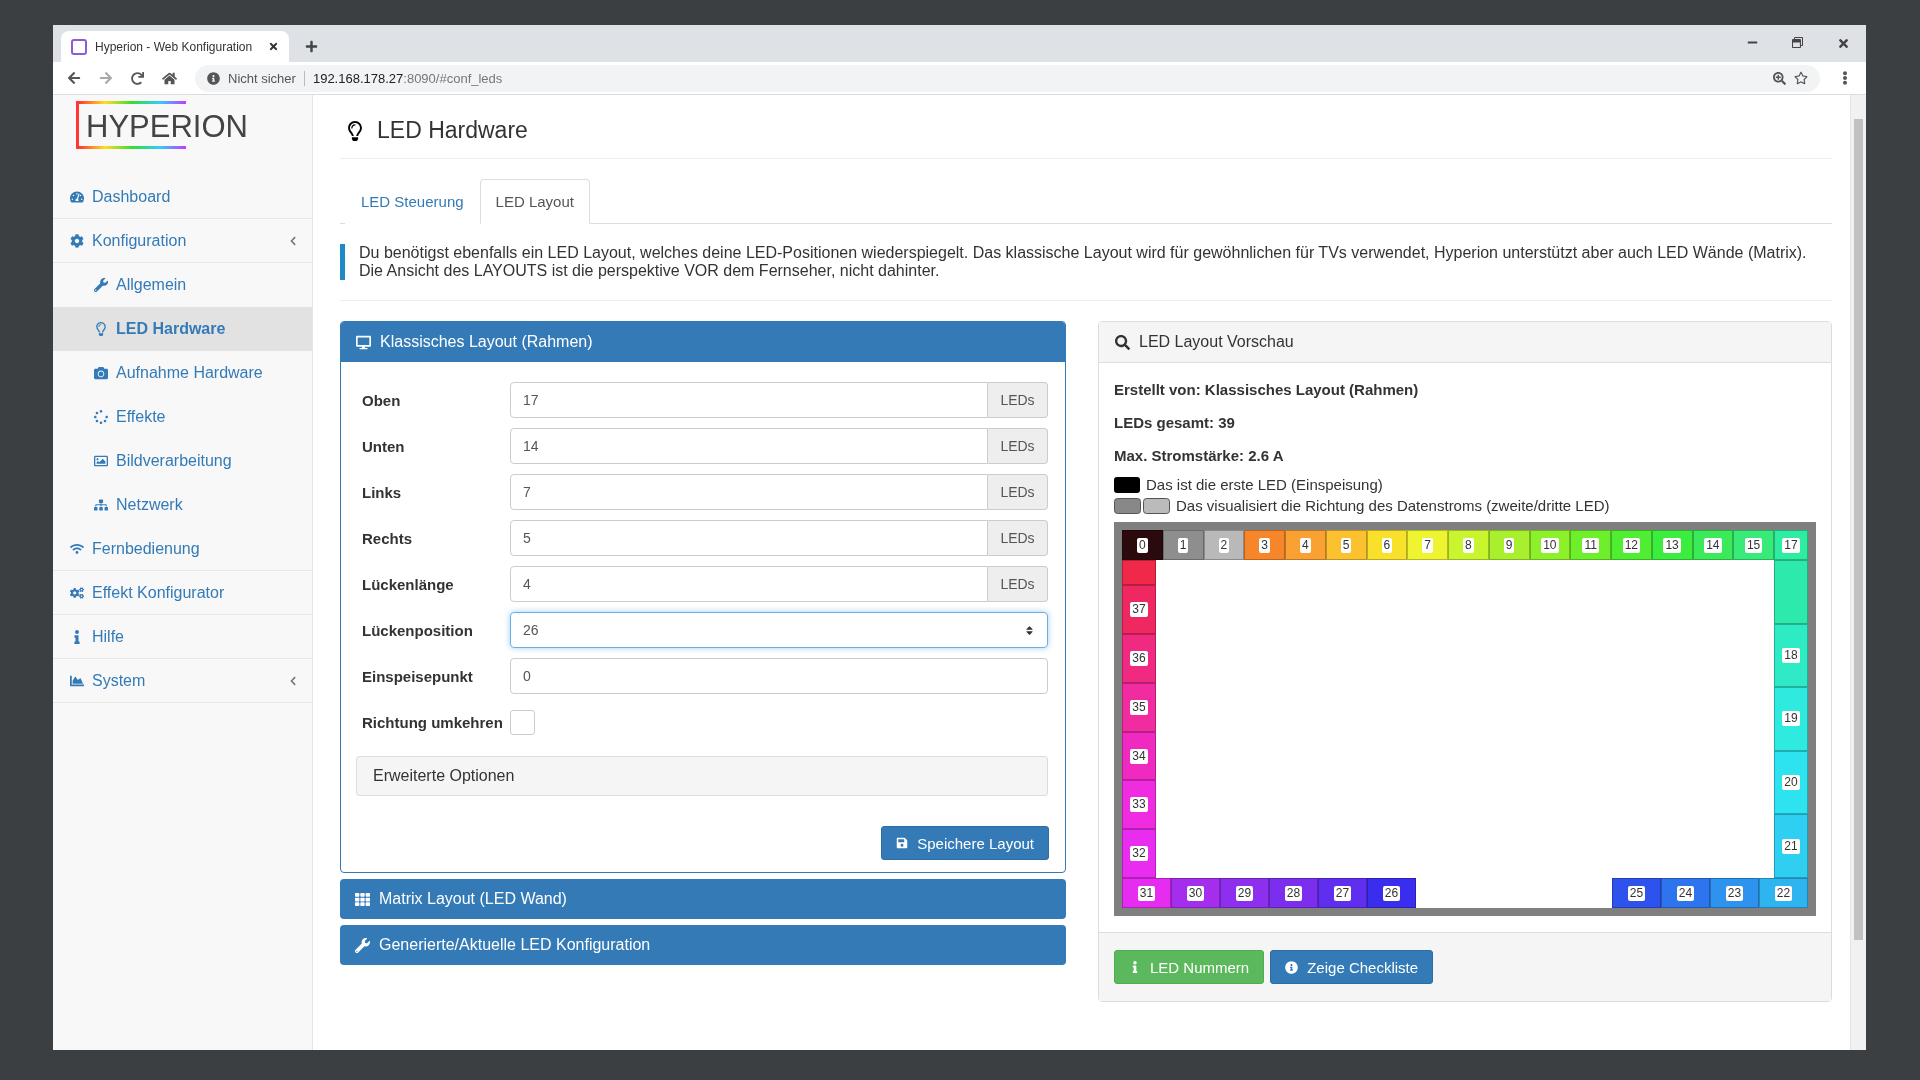  Describe the element at coordinates (1465, 342) in the screenshot. I see `panel-header: LED Layout Vorschau` at that location.